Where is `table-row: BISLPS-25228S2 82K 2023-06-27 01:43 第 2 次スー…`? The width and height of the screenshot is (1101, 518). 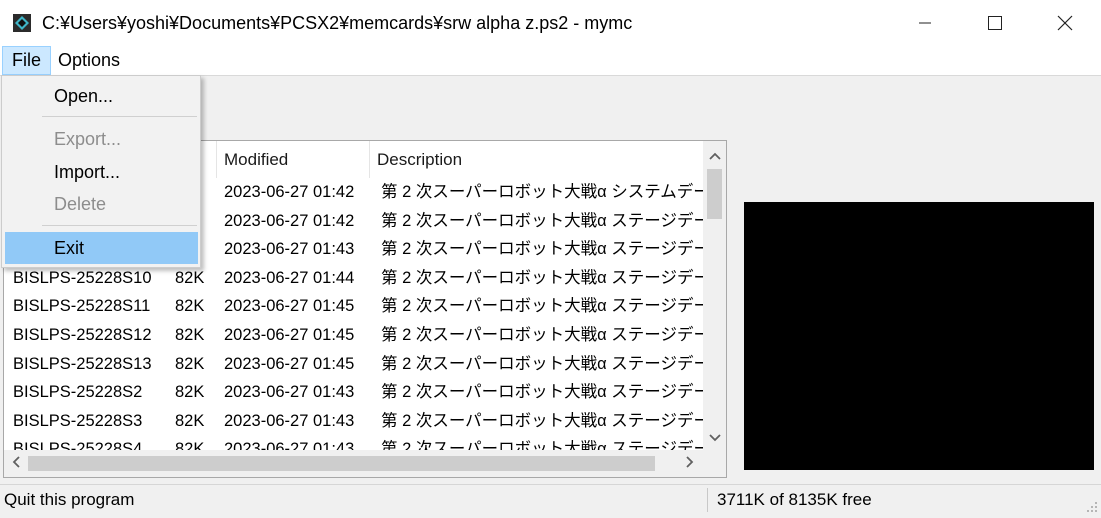 table-row: BISLPS-25228S2 82K 2023-06-27 01:43 第 2 次スー… is located at coordinates (354, 392).